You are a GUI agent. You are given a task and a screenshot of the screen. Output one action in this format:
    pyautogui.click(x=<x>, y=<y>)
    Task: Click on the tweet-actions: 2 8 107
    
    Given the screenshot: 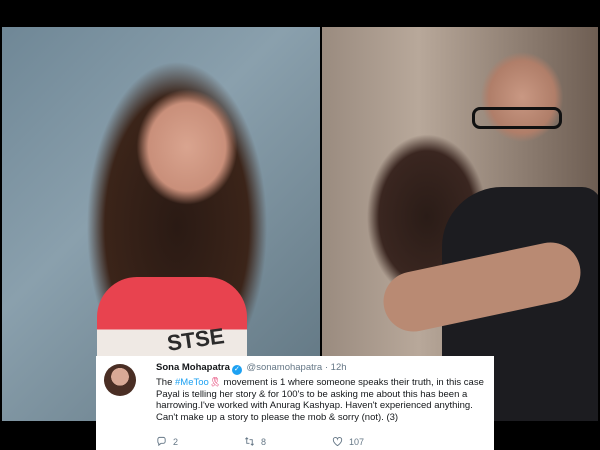 What is the action you would take?
    pyautogui.click(x=288, y=441)
    